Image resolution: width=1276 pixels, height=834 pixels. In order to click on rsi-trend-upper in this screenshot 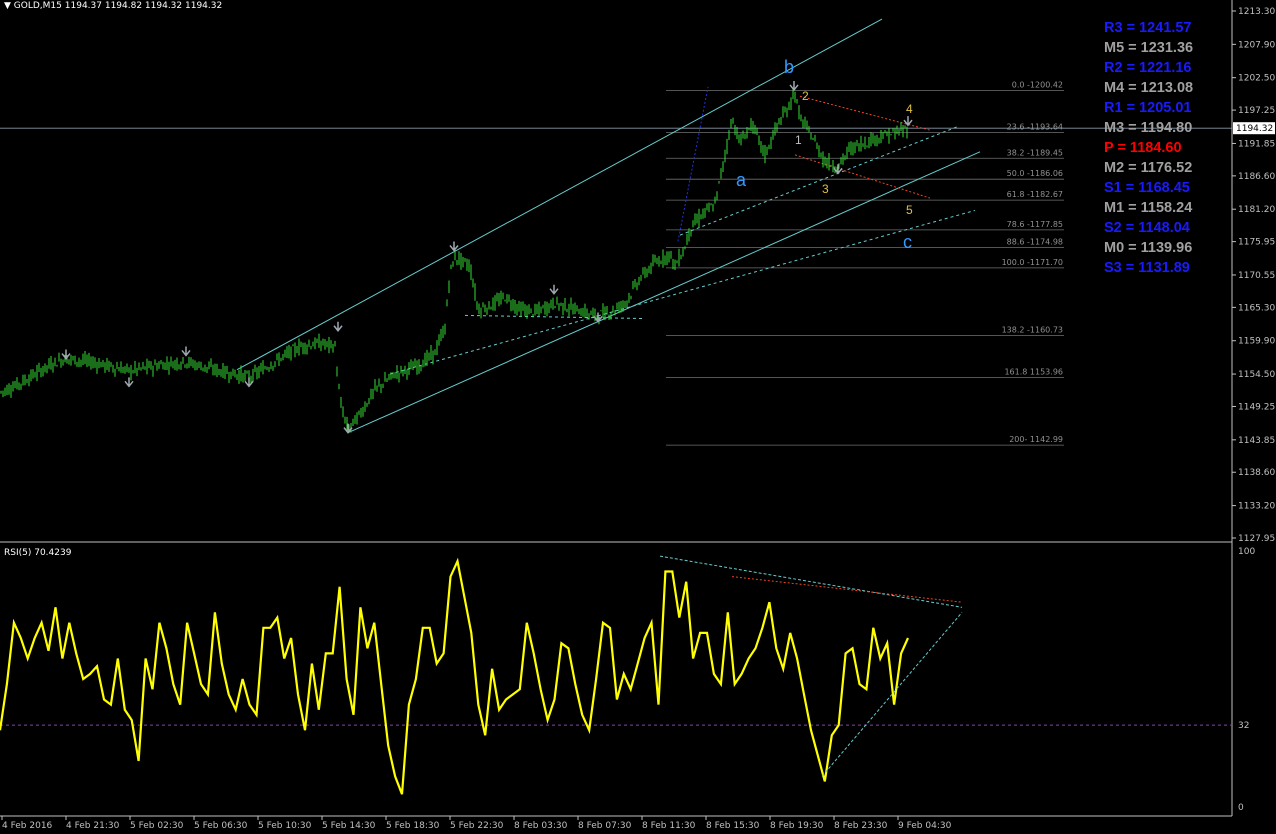, I will do `click(811, 581)`.